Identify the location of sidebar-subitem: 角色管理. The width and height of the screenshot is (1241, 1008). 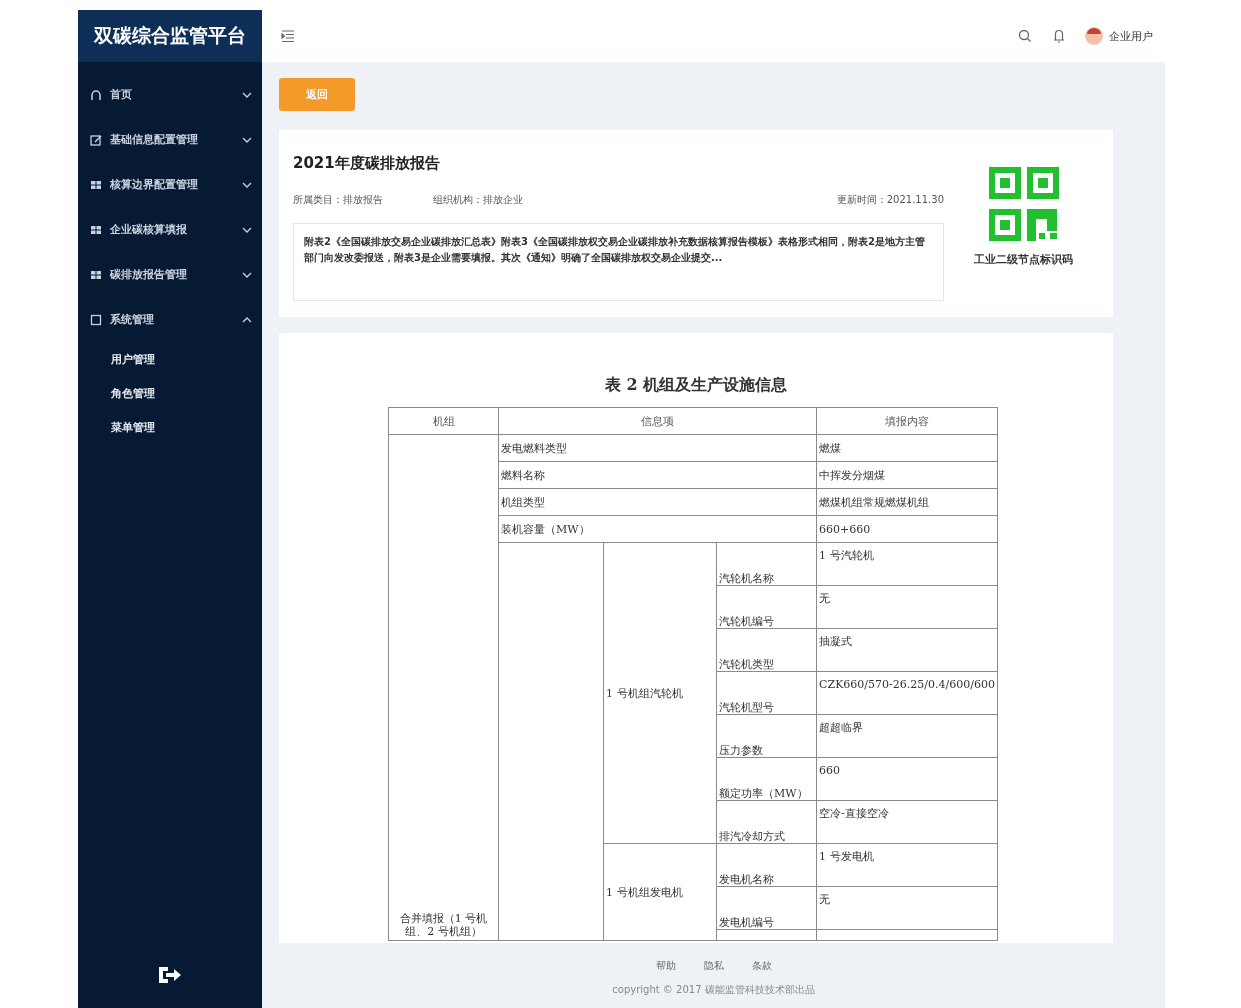
(170, 393).